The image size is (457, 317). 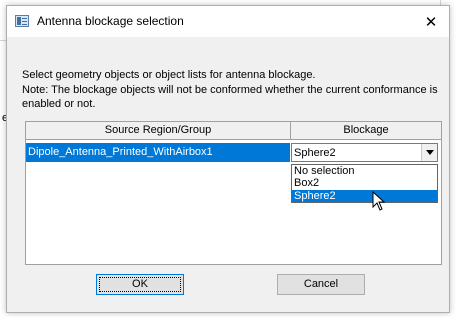 I want to click on ok-button: OK, so click(x=140, y=284).